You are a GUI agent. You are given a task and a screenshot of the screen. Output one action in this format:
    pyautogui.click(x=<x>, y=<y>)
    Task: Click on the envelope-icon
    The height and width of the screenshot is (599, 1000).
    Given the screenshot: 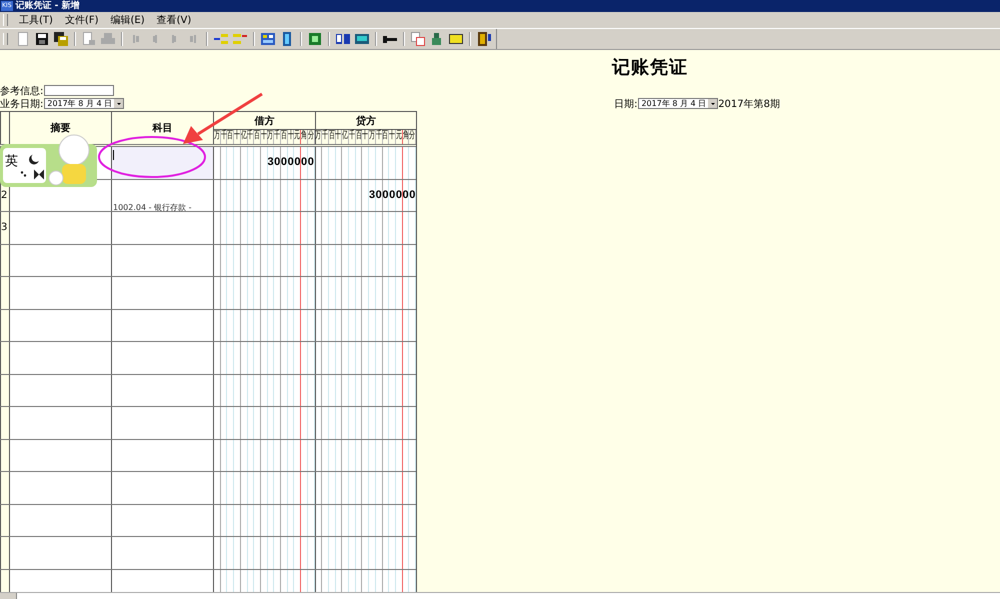 What is the action you would take?
    pyautogui.click(x=456, y=39)
    